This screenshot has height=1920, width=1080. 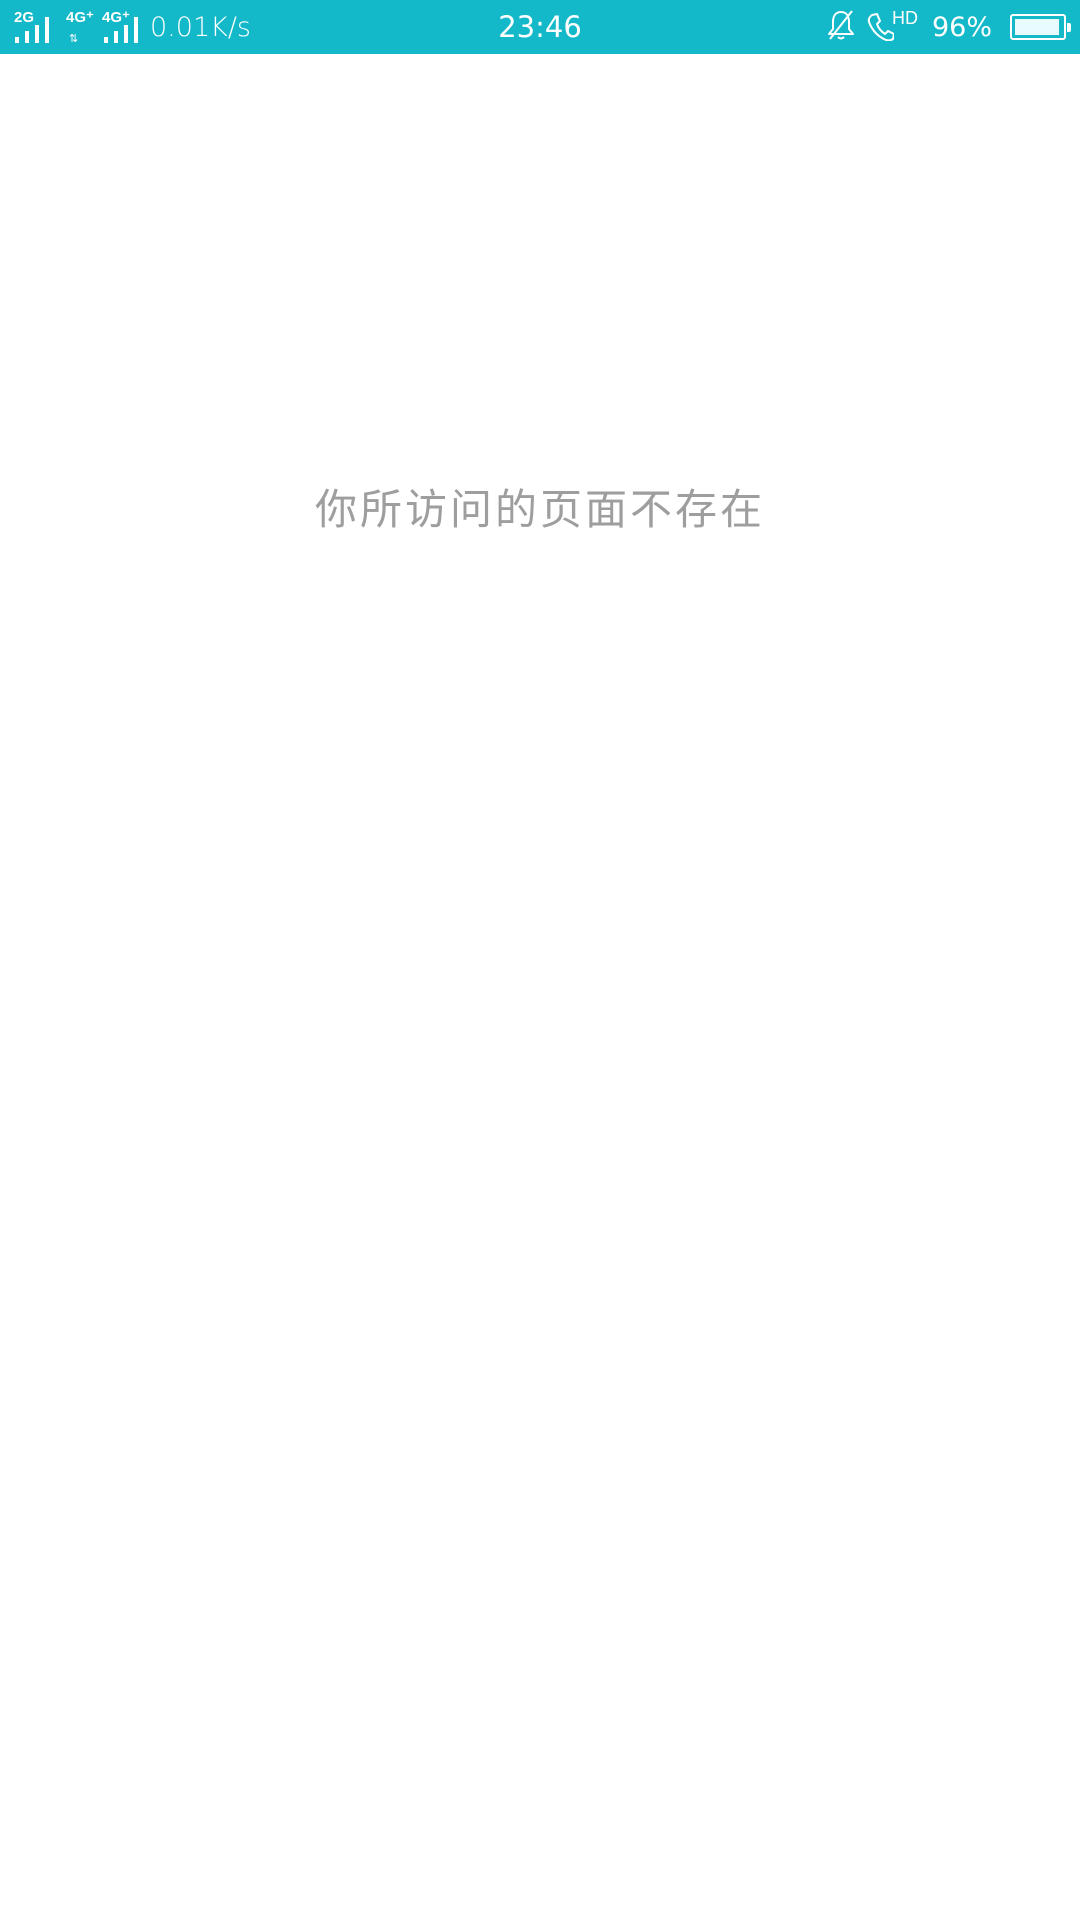 What do you see at coordinates (880, 27) in the screenshot?
I see `hd-call-icon` at bounding box center [880, 27].